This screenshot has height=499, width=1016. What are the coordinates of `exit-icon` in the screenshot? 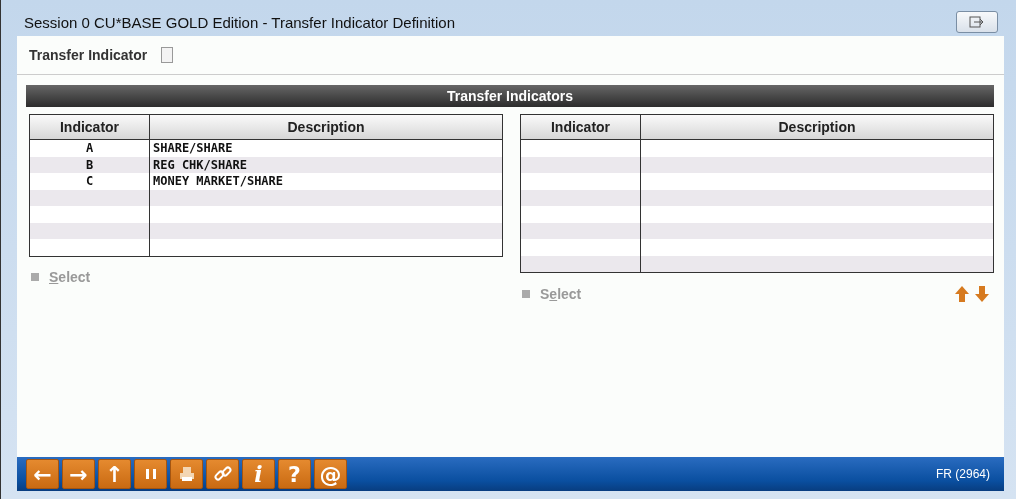 It's located at (977, 22).